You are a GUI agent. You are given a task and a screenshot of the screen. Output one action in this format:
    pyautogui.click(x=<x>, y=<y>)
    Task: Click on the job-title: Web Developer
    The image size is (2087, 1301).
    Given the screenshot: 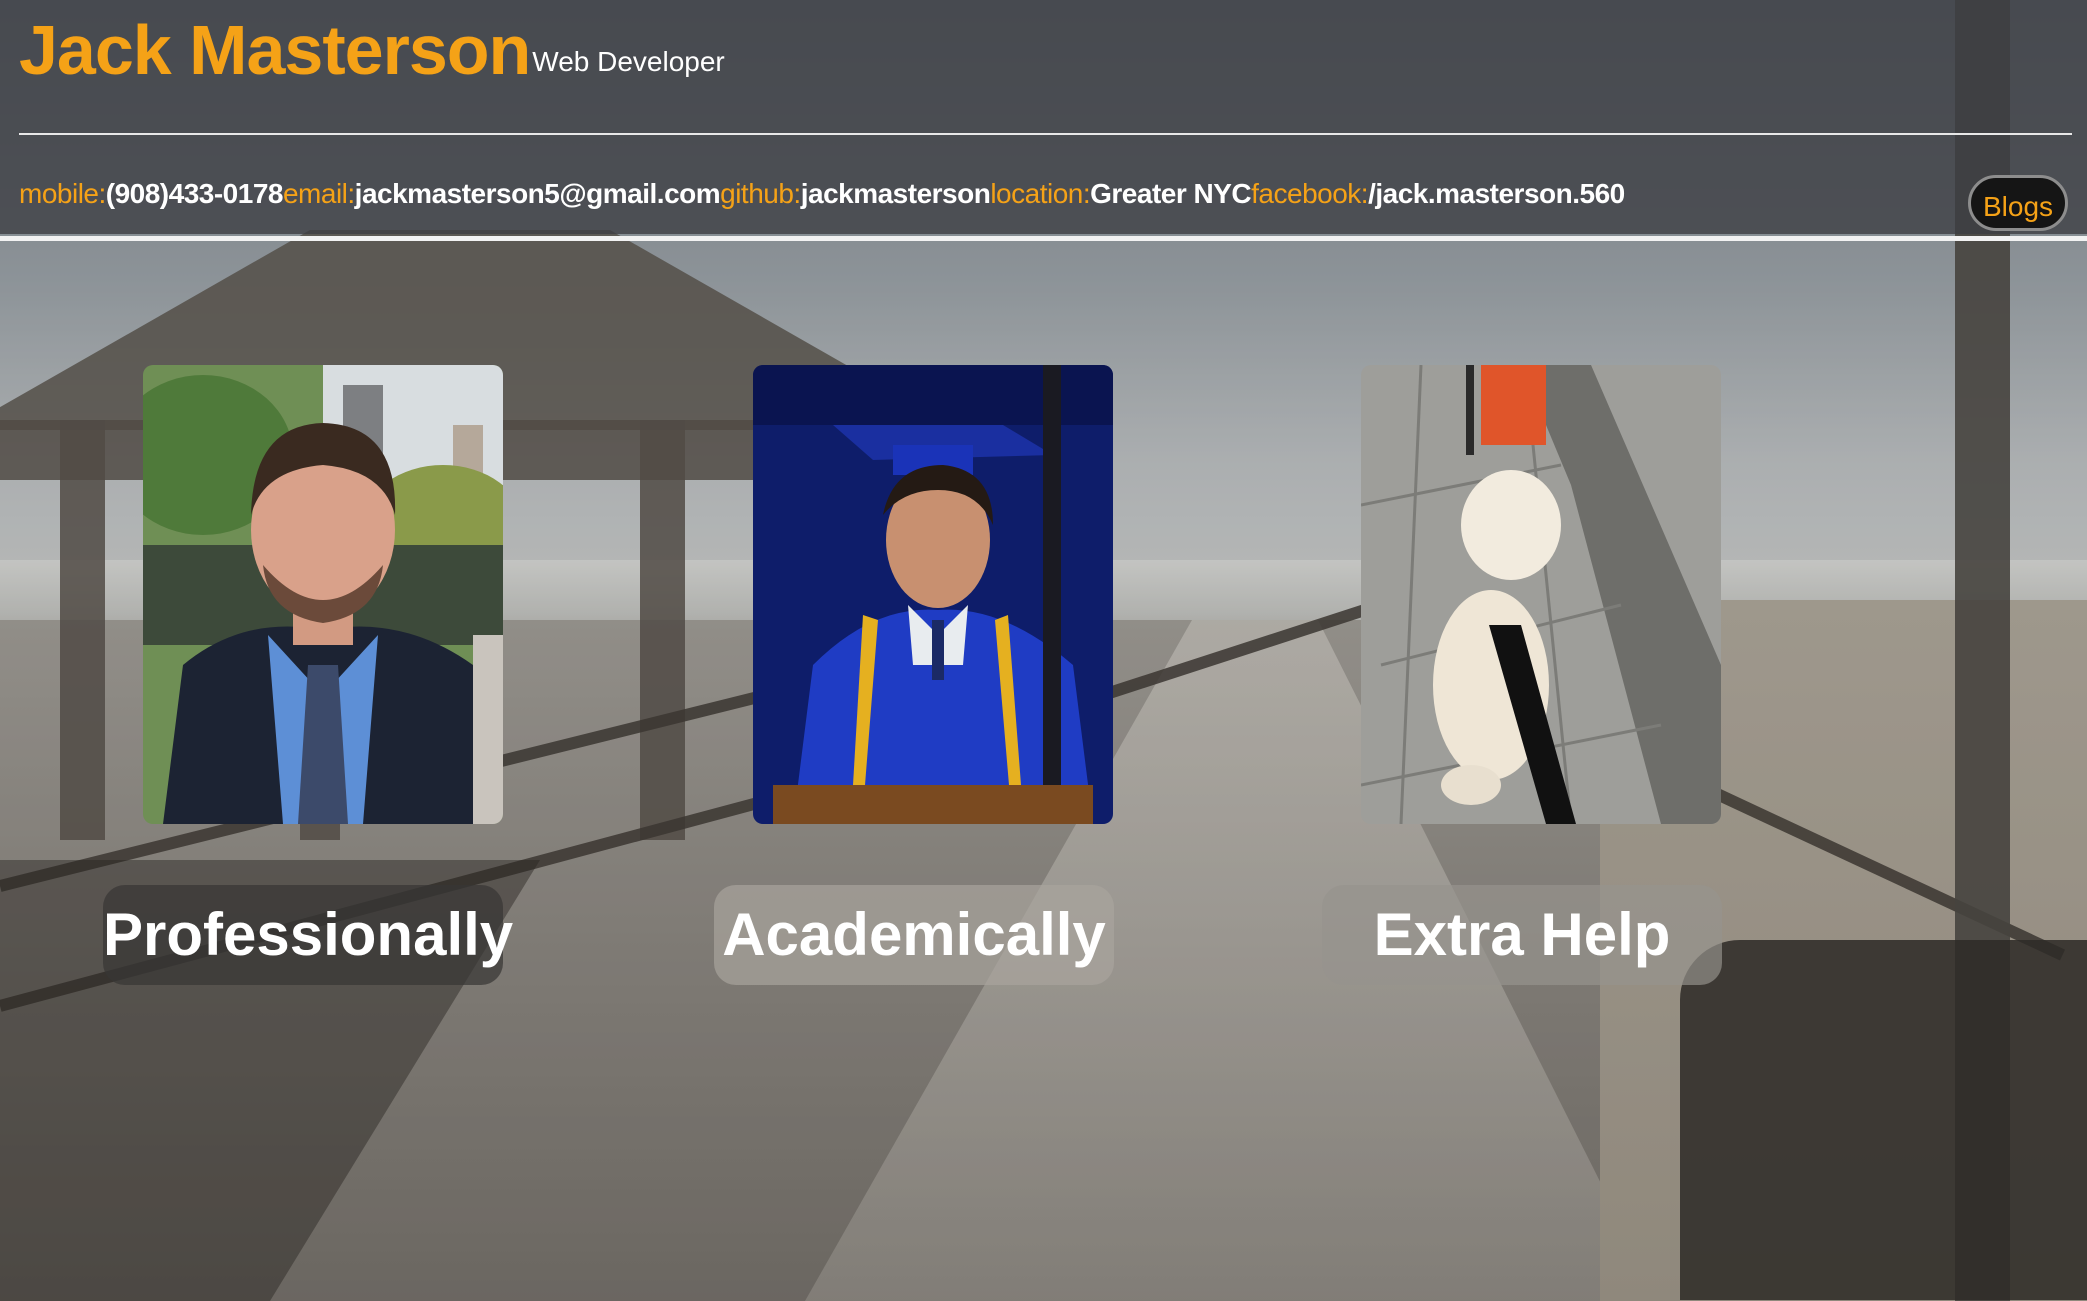 What is the action you would take?
    pyautogui.click(x=628, y=61)
    